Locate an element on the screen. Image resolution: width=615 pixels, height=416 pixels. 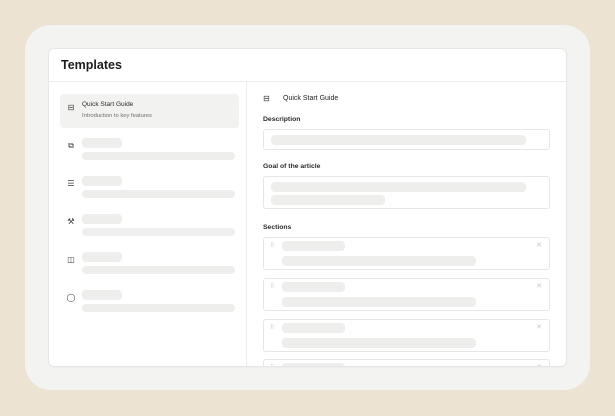
template-title: Quick Start Guide is located at coordinates (311, 98).